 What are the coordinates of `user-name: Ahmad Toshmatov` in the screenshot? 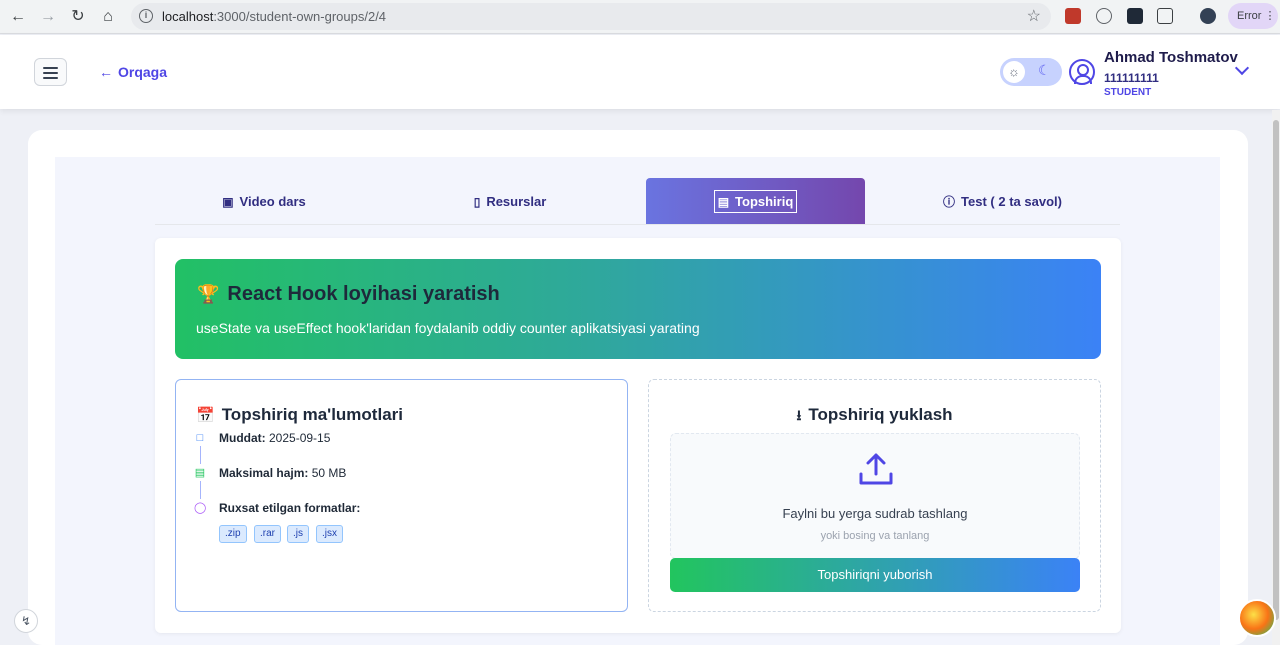 It's located at (1171, 57).